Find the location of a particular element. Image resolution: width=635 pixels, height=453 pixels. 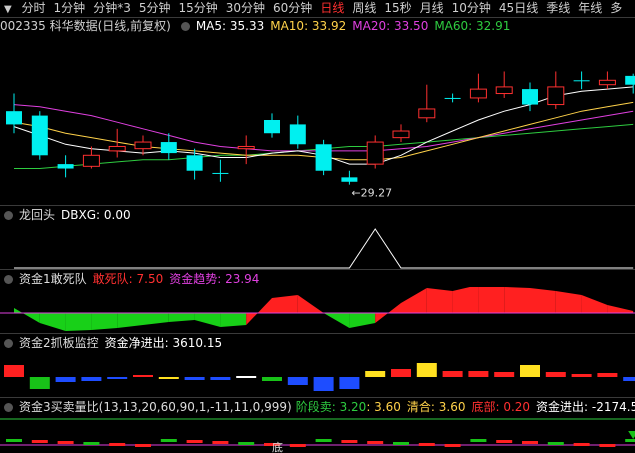

settings-dot-icon is located at coordinates (185, 26).